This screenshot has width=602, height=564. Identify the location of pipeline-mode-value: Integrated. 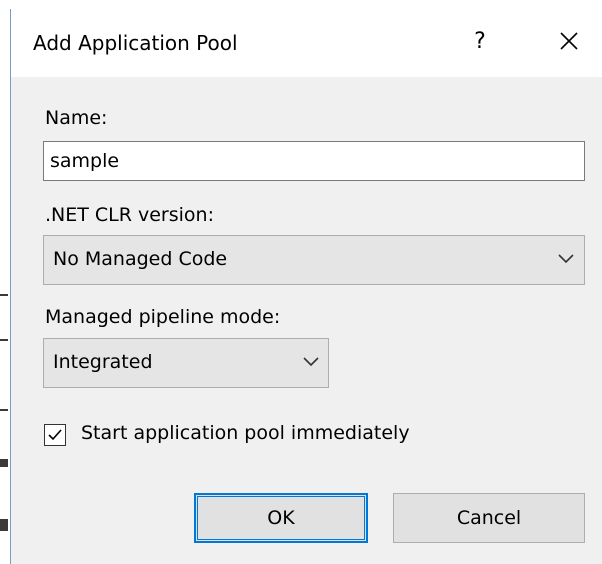
(103, 362).